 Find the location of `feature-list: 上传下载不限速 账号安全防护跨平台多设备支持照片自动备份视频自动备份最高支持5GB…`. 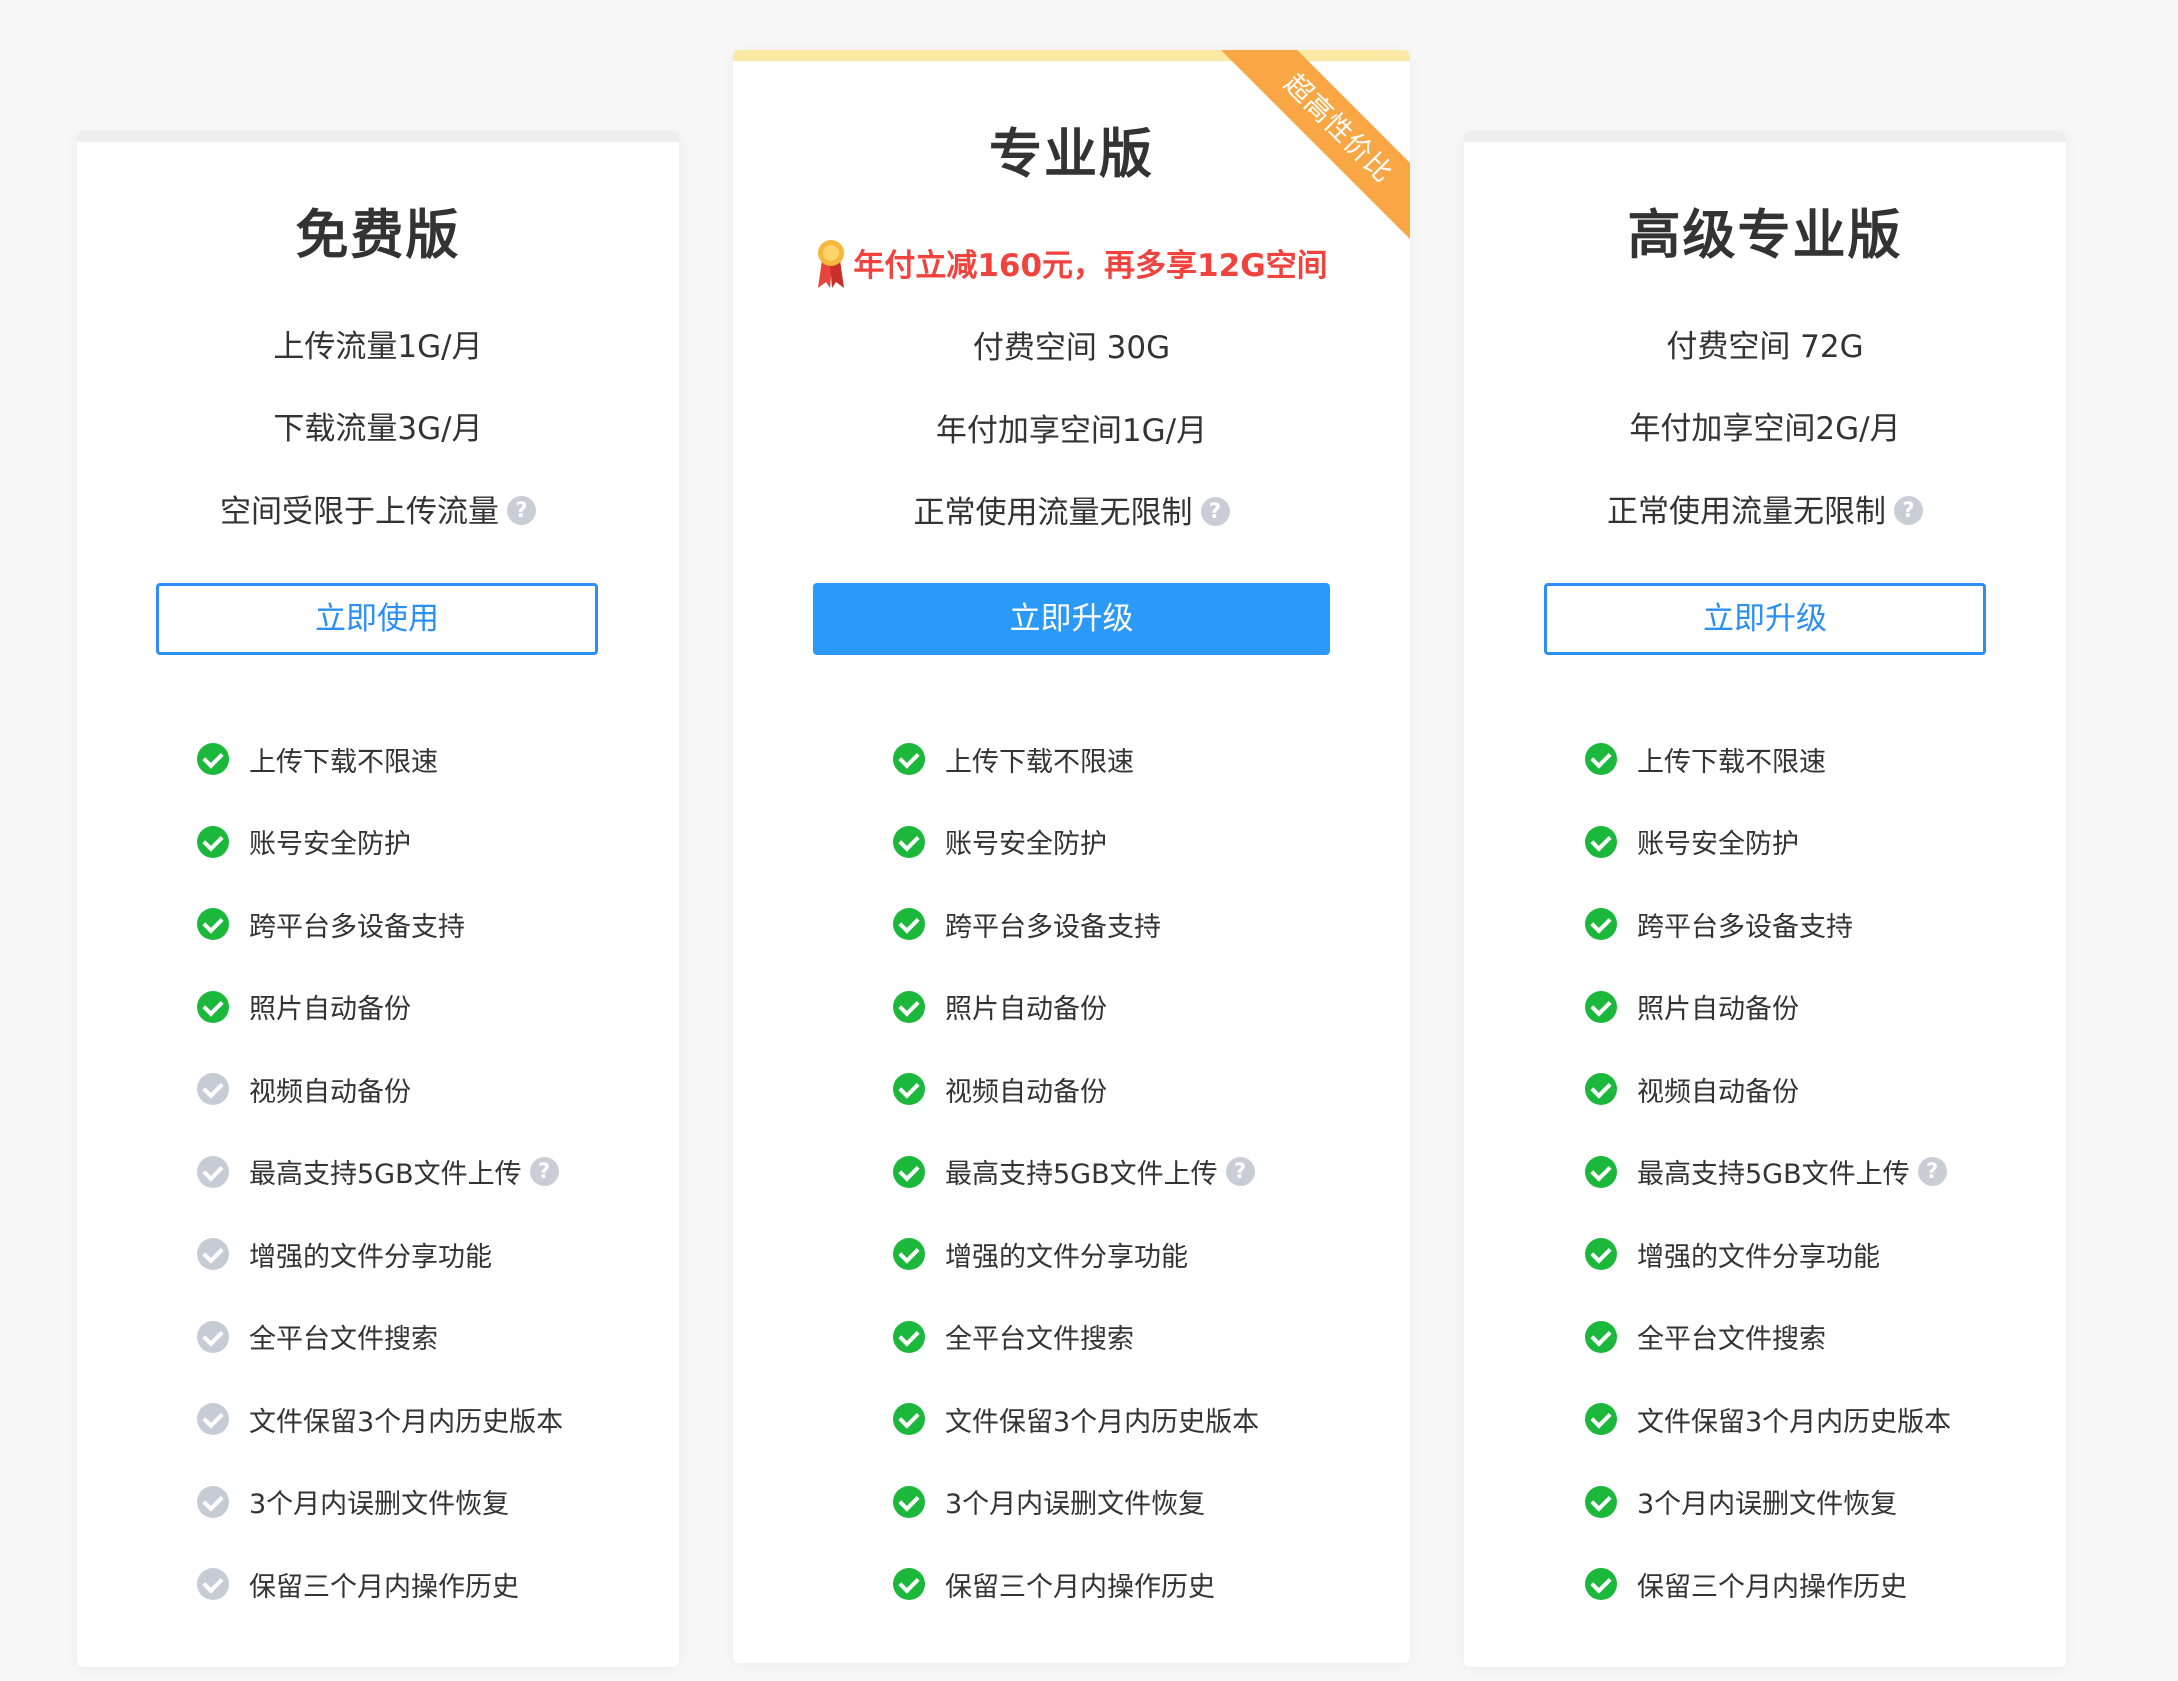

feature-list: 上传下载不限速 账号安全防护跨平台多设备支持照片自动备份视频自动备份最高支持5GB… is located at coordinates (1076, 1172).